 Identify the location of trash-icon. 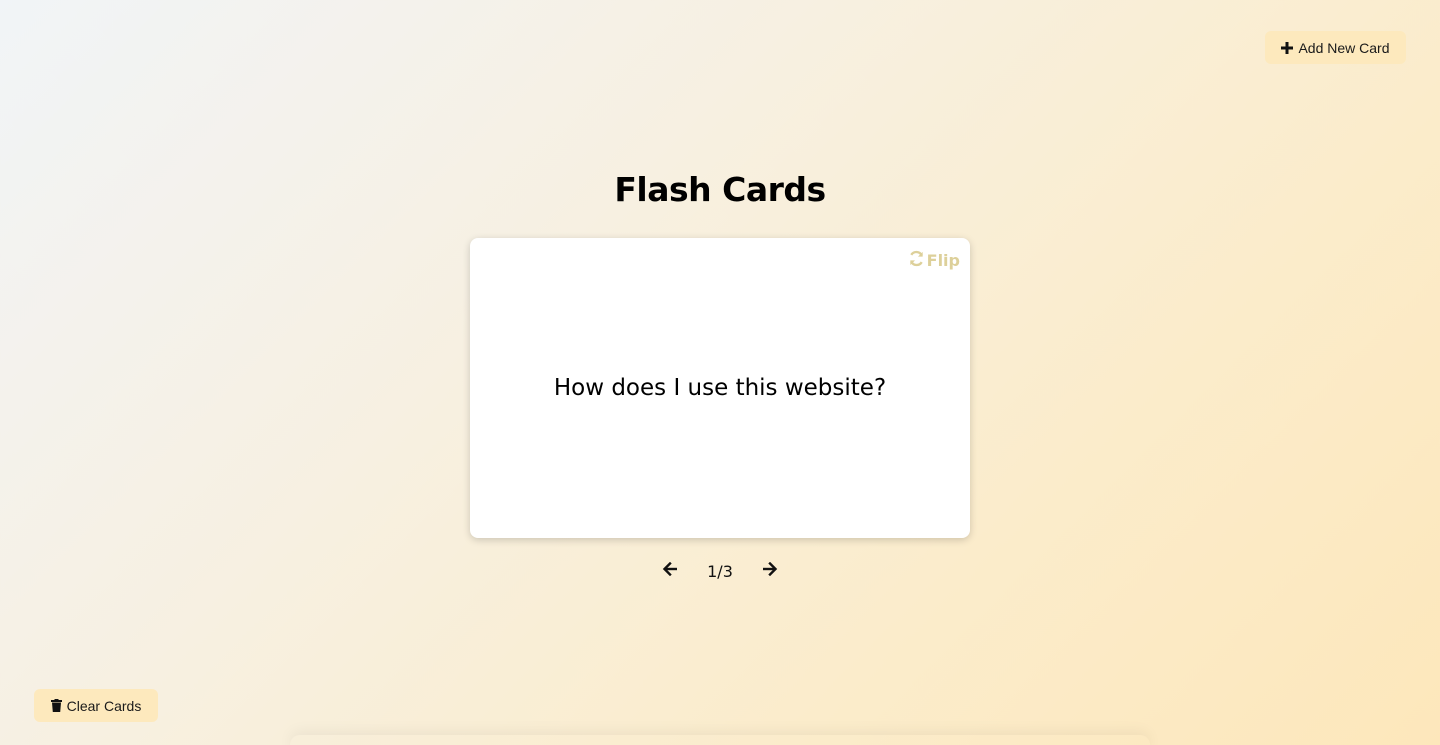
(56, 705).